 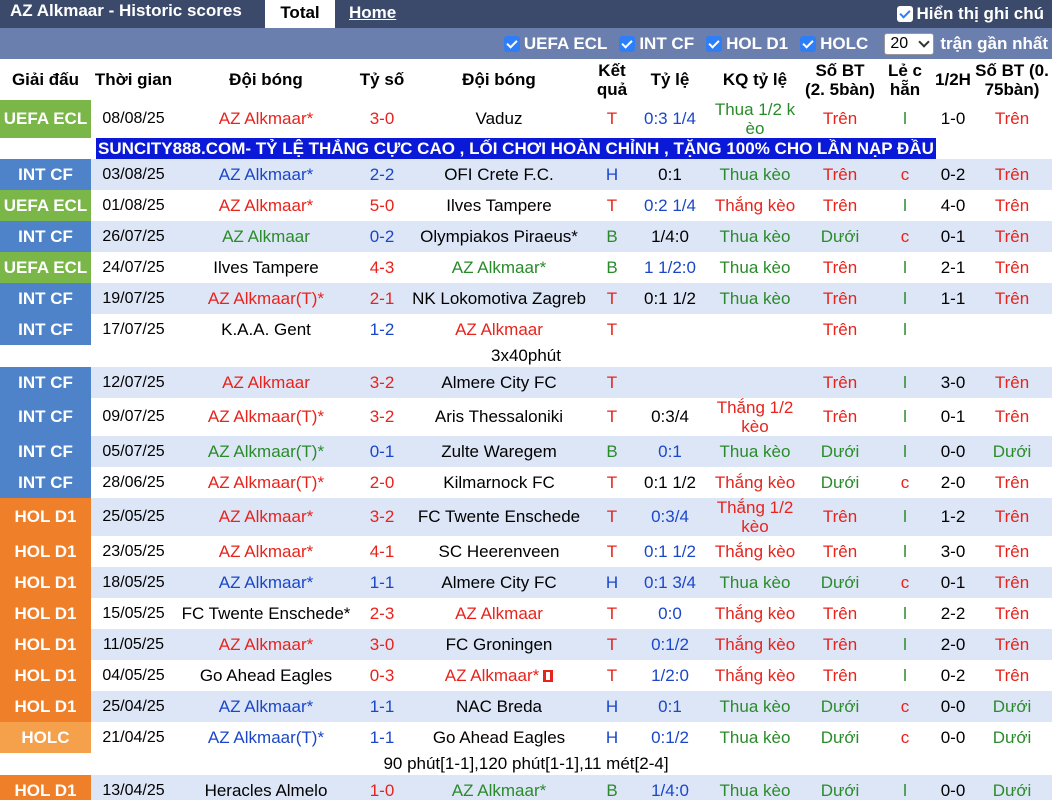 What do you see at coordinates (266, 329) in the screenshot?
I see `home-team: K.A.A. Gent` at bounding box center [266, 329].